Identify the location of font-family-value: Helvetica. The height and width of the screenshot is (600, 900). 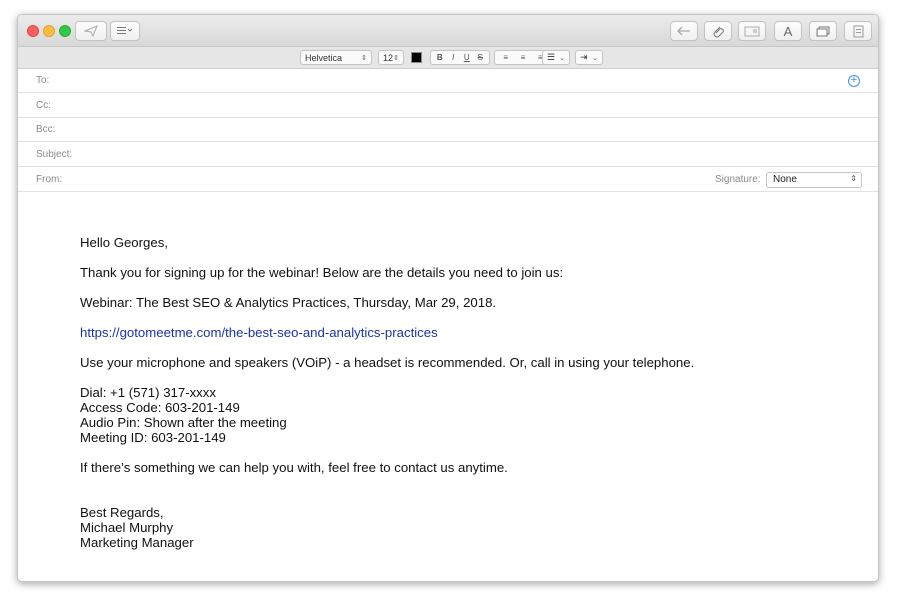
(324, 57).